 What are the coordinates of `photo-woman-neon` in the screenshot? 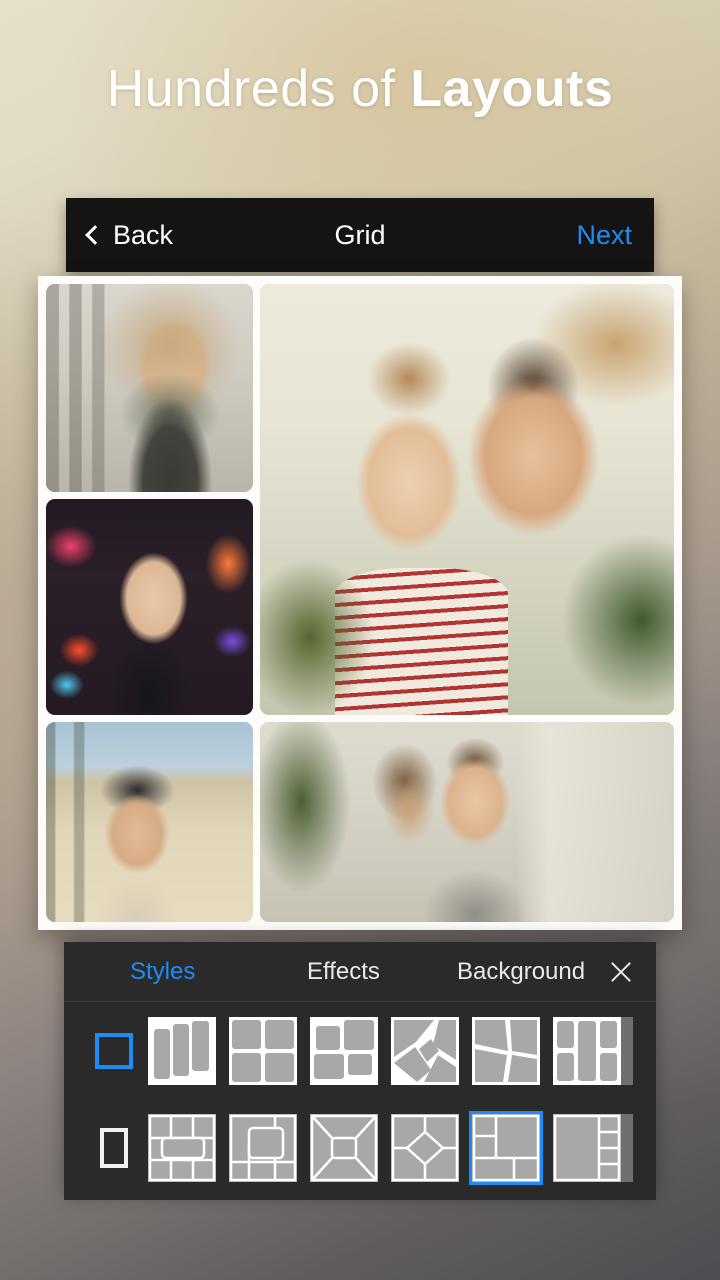 It's located at (149, 607).